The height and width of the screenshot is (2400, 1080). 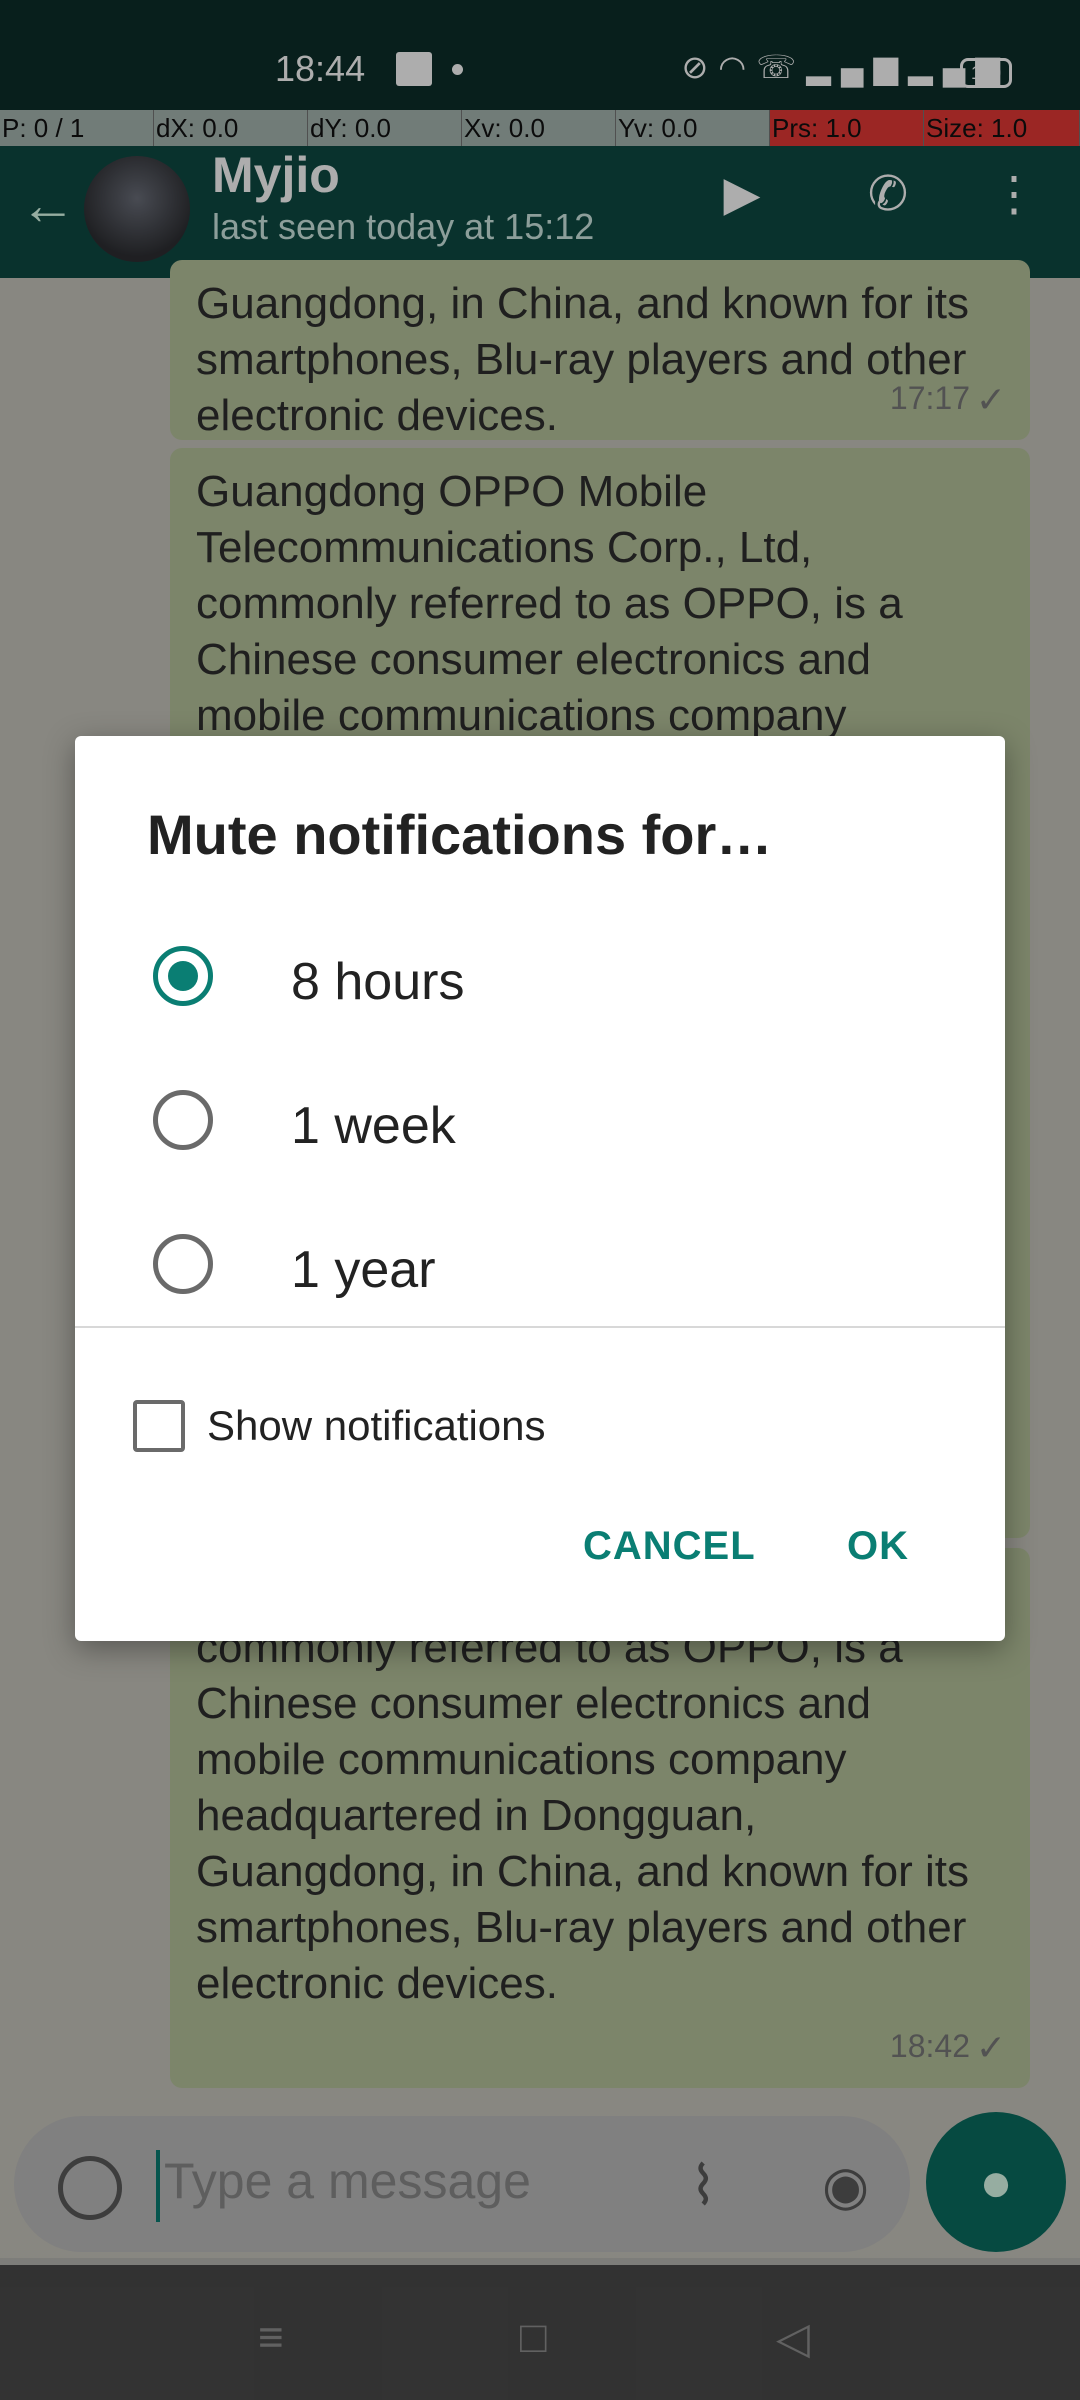 I want to click on dialog-divider, so click(x=540, y=1327).